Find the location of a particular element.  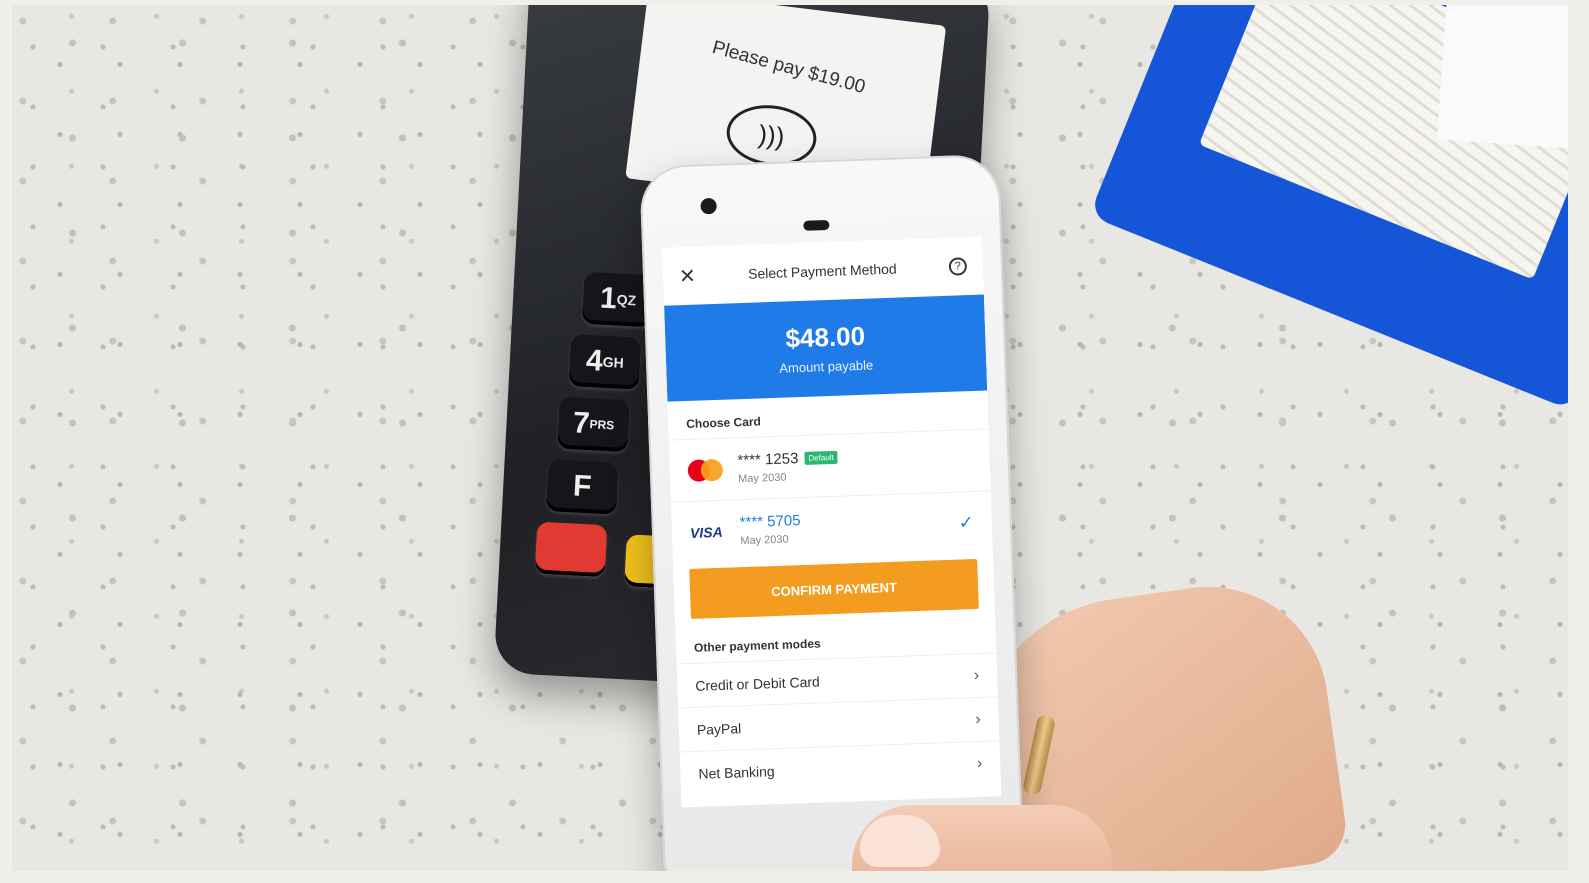

keypad-key-4: 4 GH is located at coordinates (605, 362).